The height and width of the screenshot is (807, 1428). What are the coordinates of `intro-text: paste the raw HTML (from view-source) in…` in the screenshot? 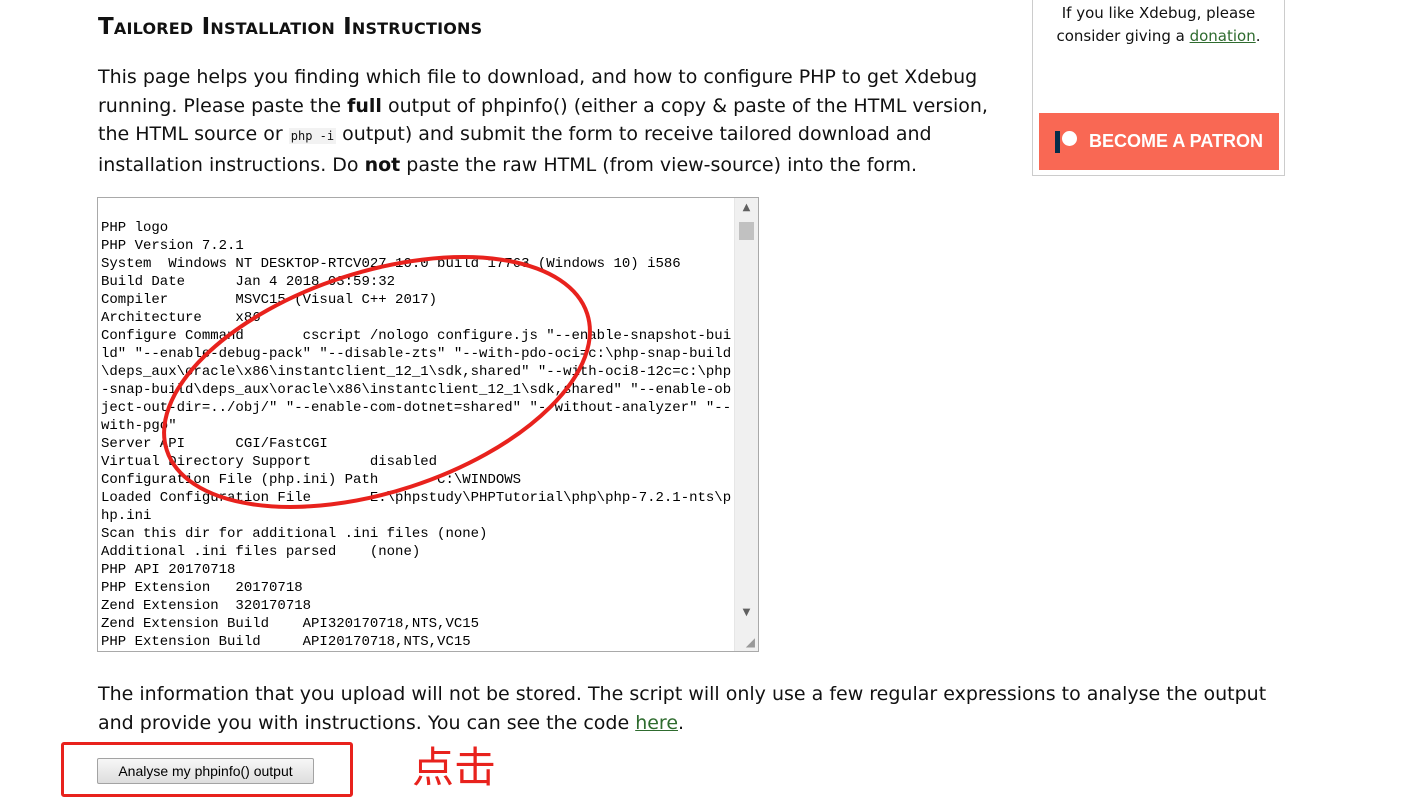 It's located at (659, 164).